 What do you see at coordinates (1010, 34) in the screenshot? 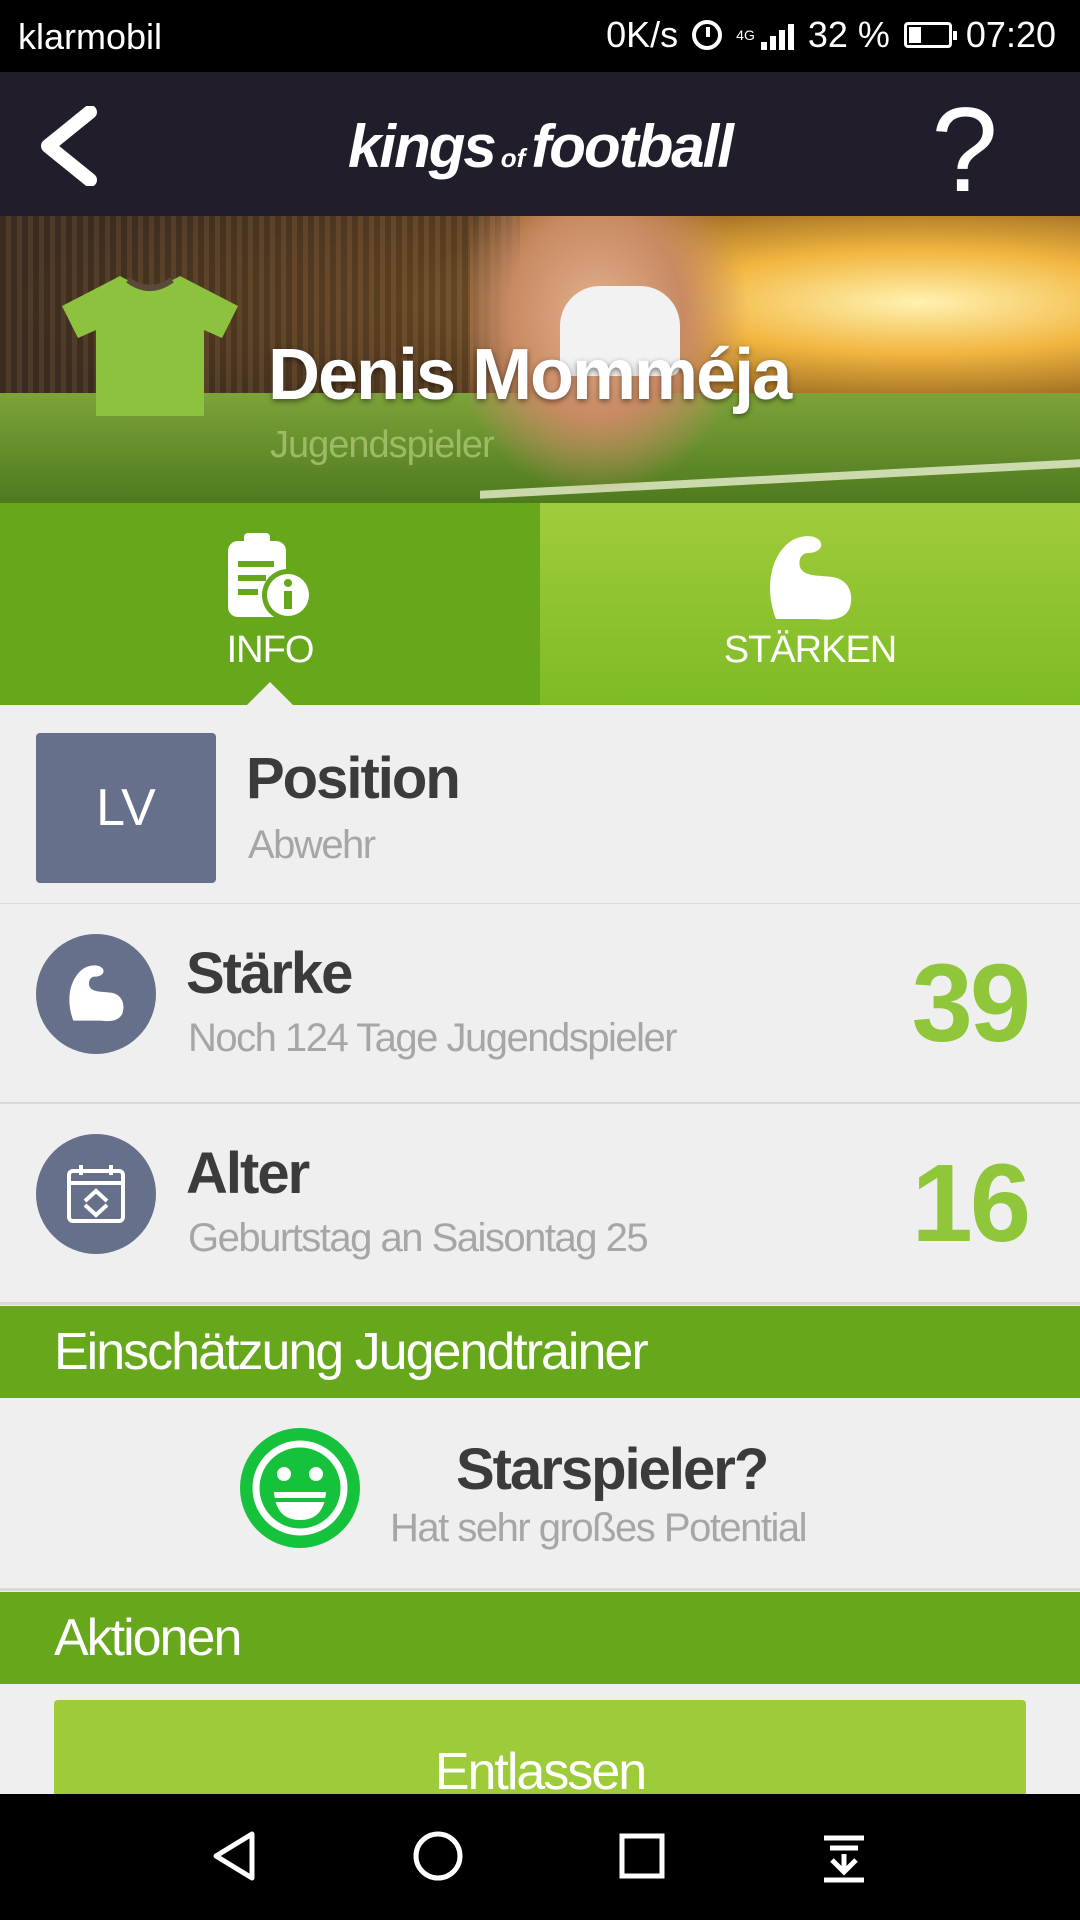
I see `clock: 07:20` at bounding box center [1010, 34].